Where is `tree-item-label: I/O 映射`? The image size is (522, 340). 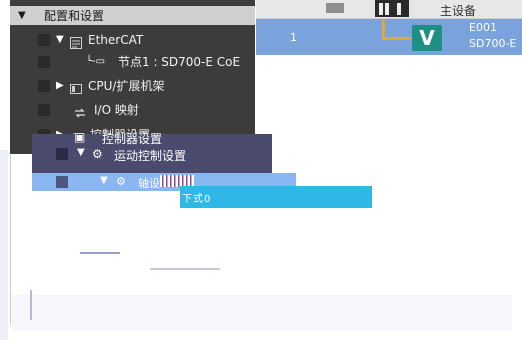 tree-item-label: I/O 映射 is located at coordinates (116, 110).